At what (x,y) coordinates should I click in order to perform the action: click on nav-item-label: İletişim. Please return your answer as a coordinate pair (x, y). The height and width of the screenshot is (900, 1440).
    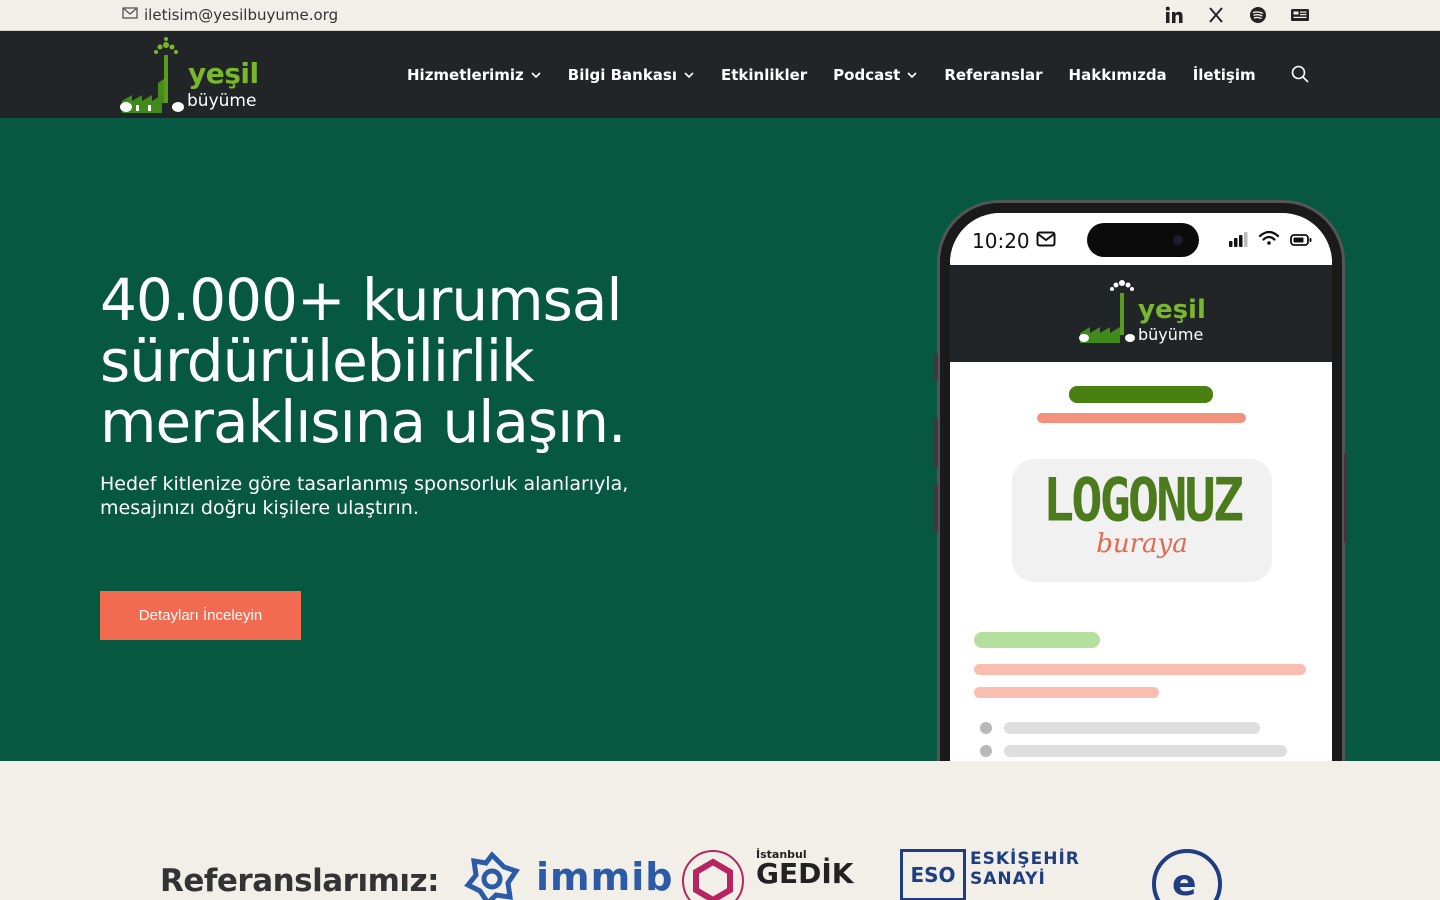
    Looking at the image, I should click on (1224, 74).